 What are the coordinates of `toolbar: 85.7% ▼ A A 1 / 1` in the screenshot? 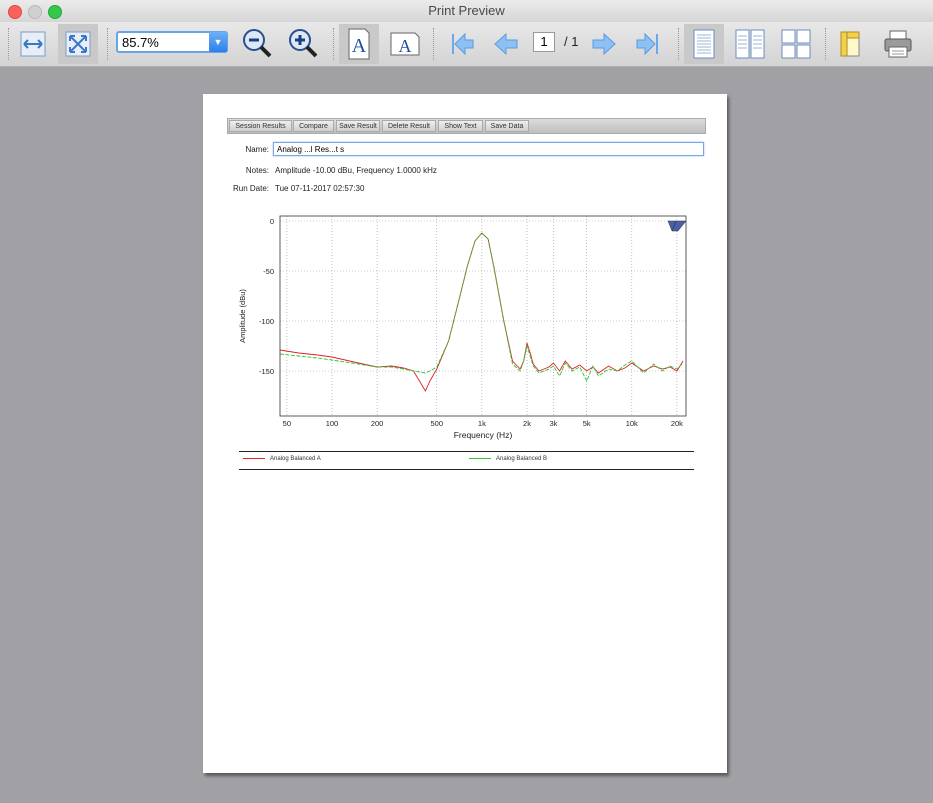 It's located at (466, 44).